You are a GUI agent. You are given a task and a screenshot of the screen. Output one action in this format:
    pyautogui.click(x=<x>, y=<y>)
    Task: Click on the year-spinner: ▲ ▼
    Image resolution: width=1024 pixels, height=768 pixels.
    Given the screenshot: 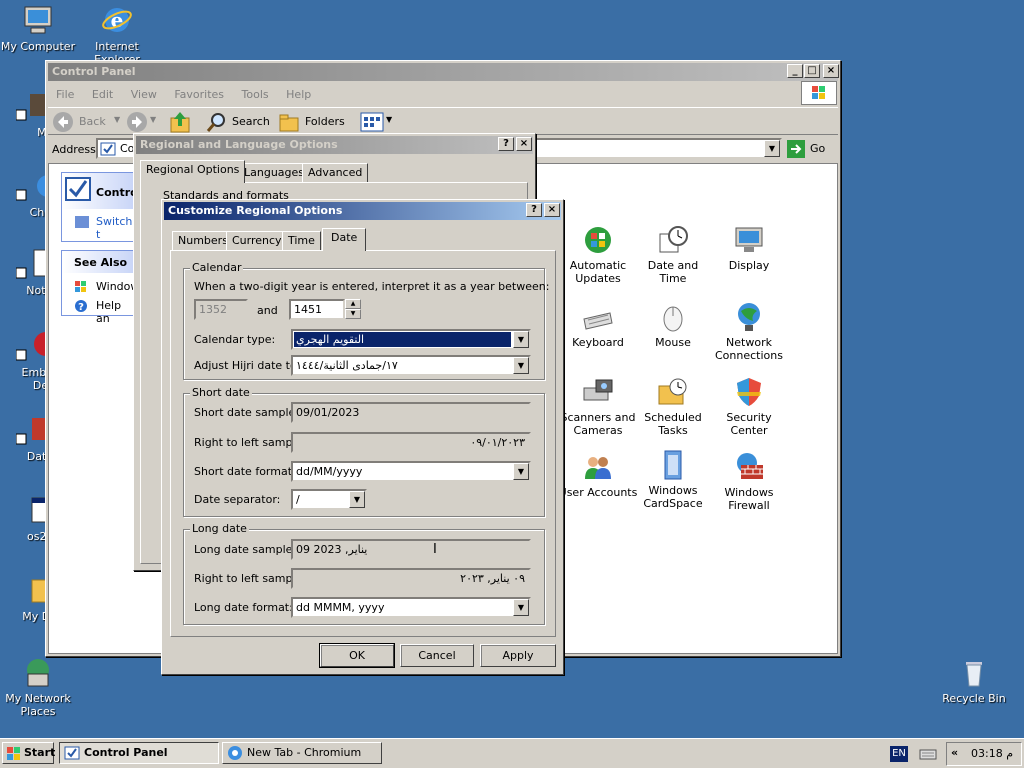 What is the action you would take?
    pyautogui.click(x=353, y=309)
    